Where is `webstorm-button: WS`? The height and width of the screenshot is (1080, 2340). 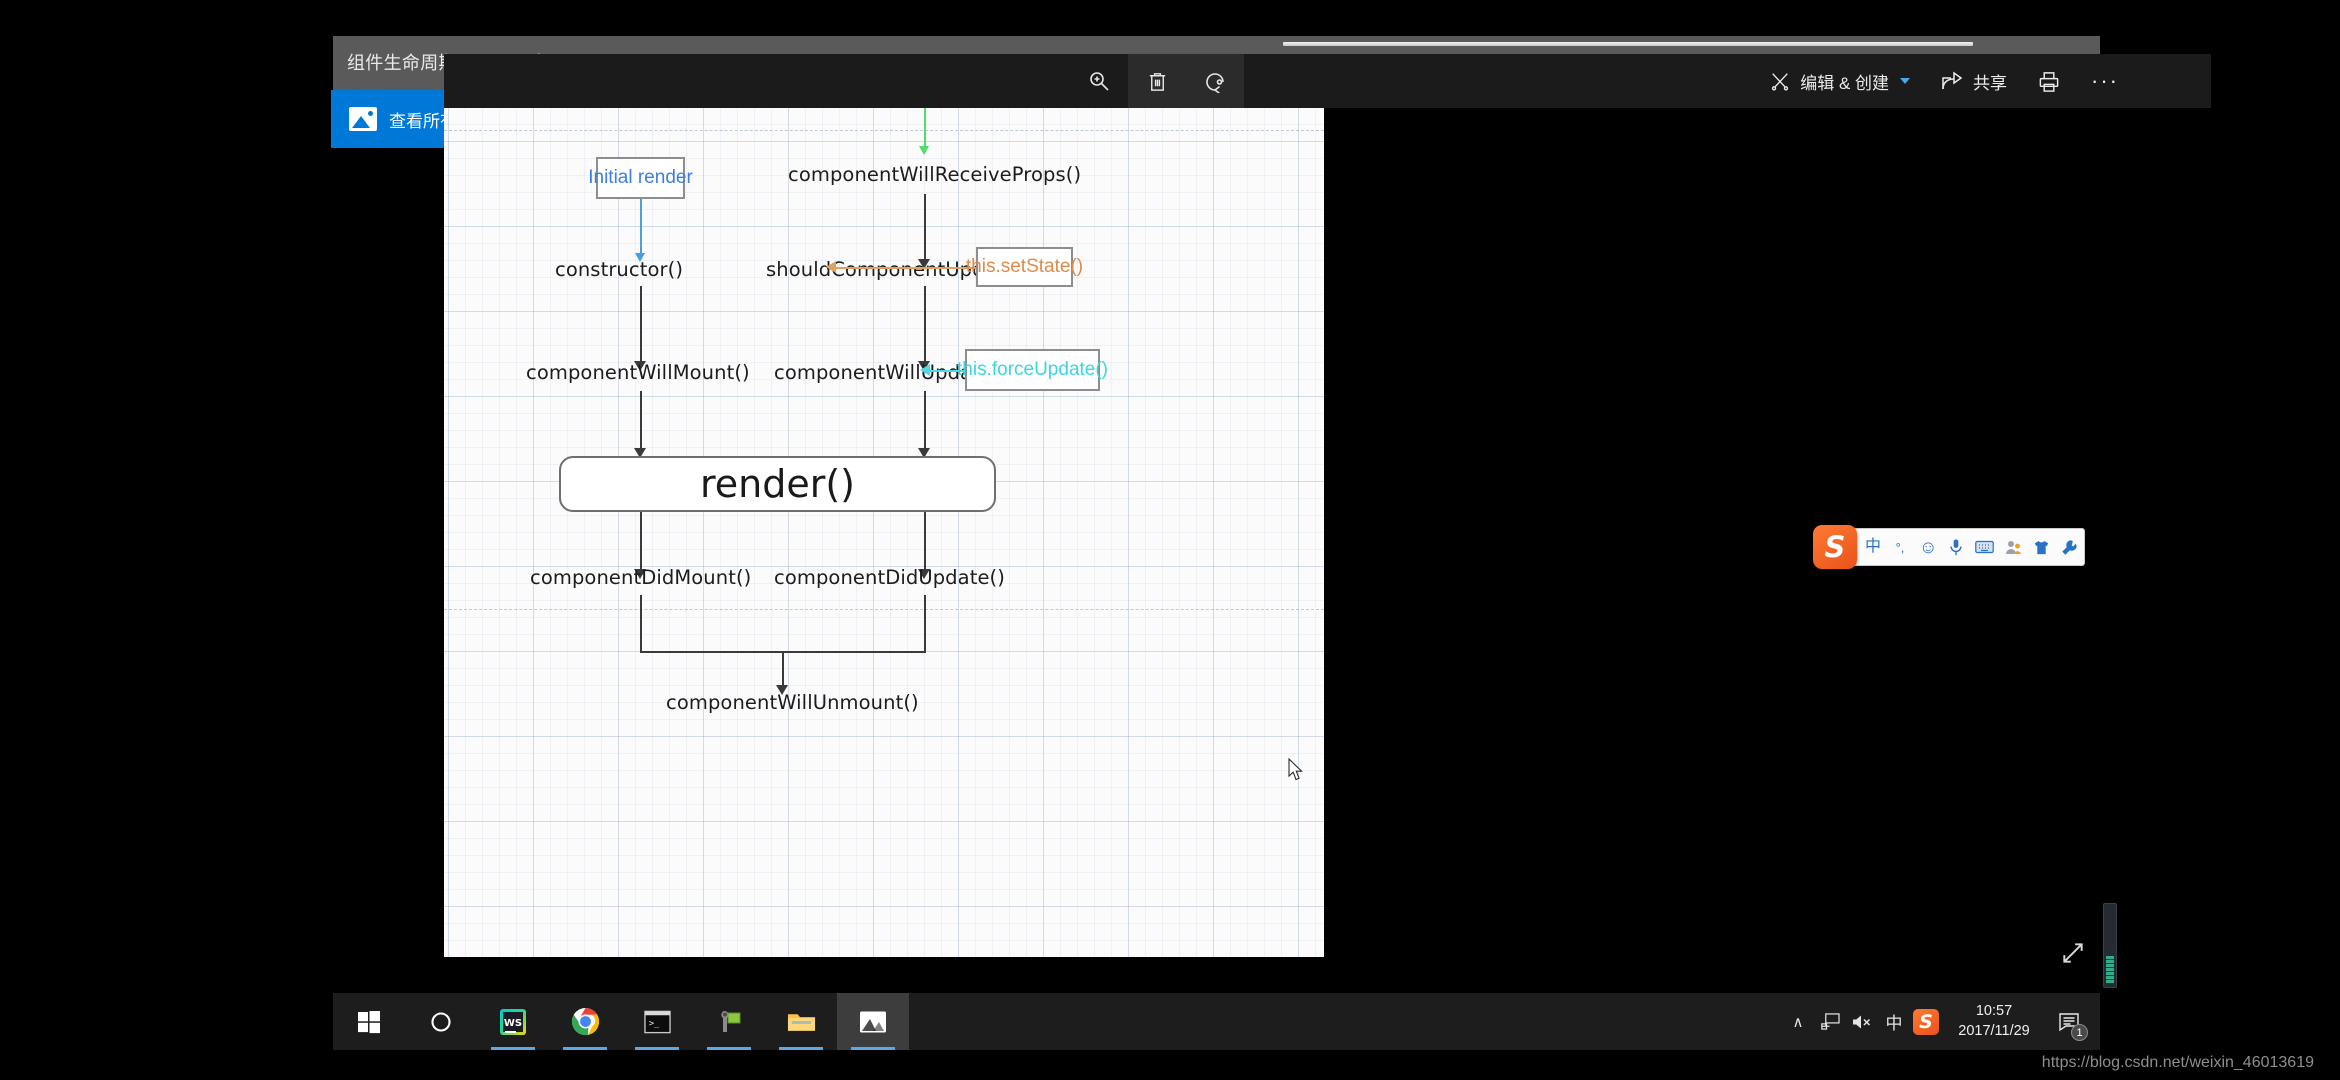 webstorm-button: WS is located at coordinates (513, 1021).